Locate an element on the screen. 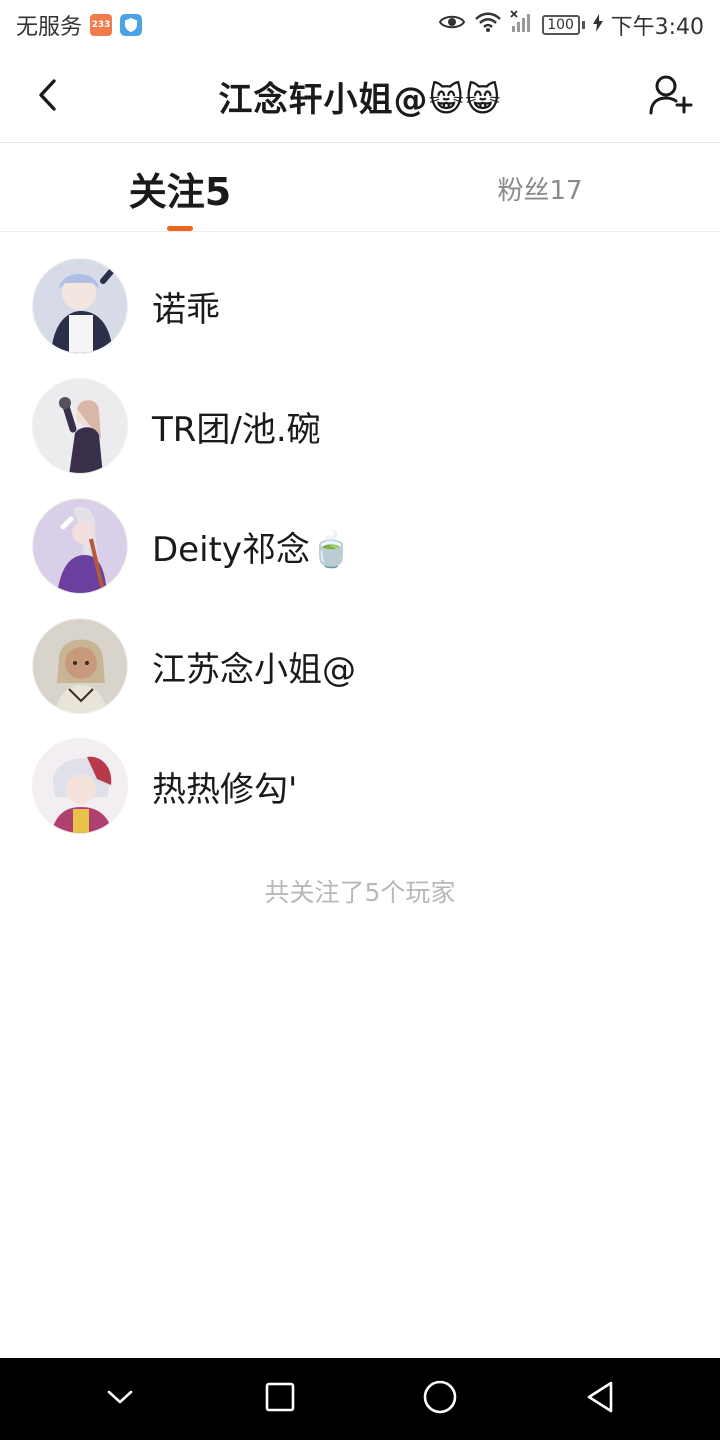 This screenshot has height=1440, width=720. add-user-icon is located at coordinates (671, 97).